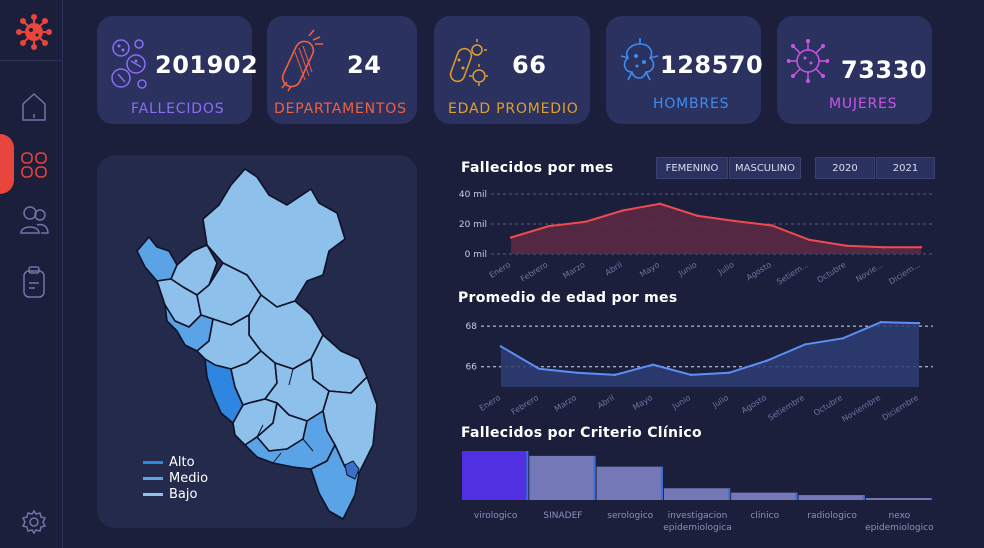  Describe the element at coordinates (525, 405) in the screenshot. I see `x-tick-label: Febrero` at that location.